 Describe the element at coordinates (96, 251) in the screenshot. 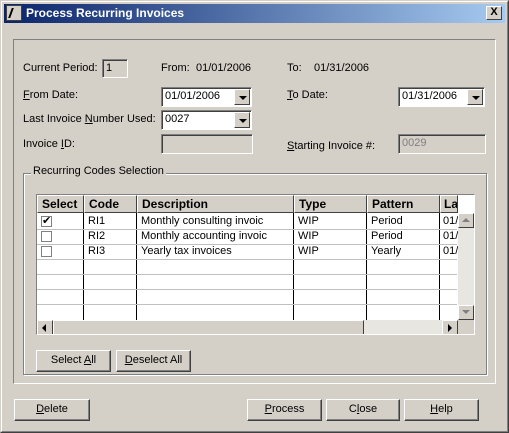

I see `table-cell-code: RI3` at that location.